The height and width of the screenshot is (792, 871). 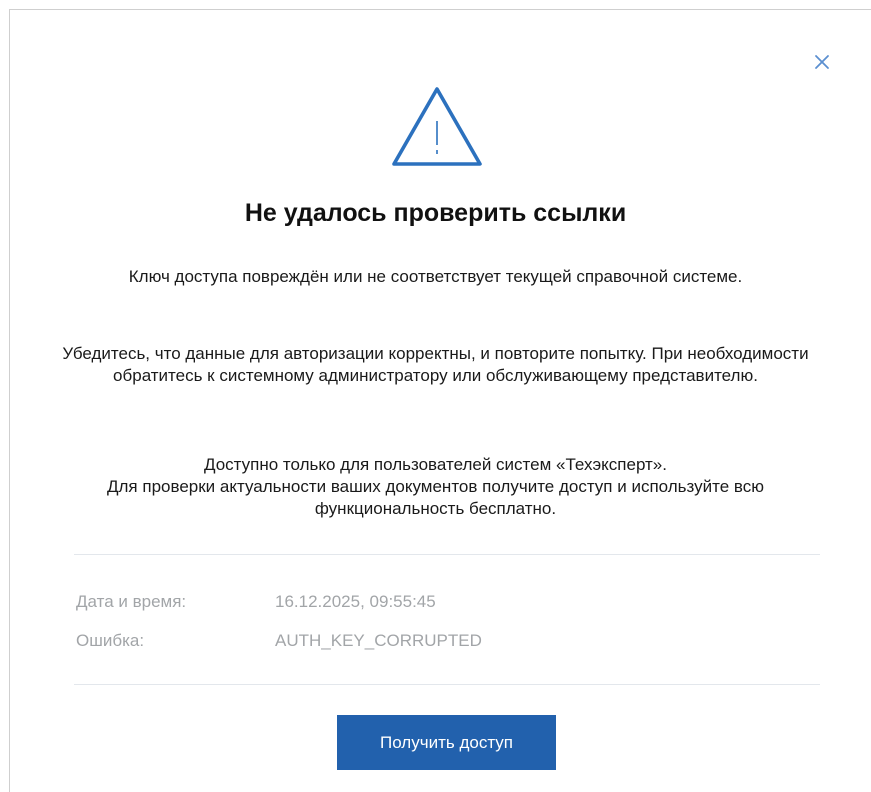 I want to click on error-code-value: AUTH_KEY_CORRUPTED, so click(x=378, y=640).